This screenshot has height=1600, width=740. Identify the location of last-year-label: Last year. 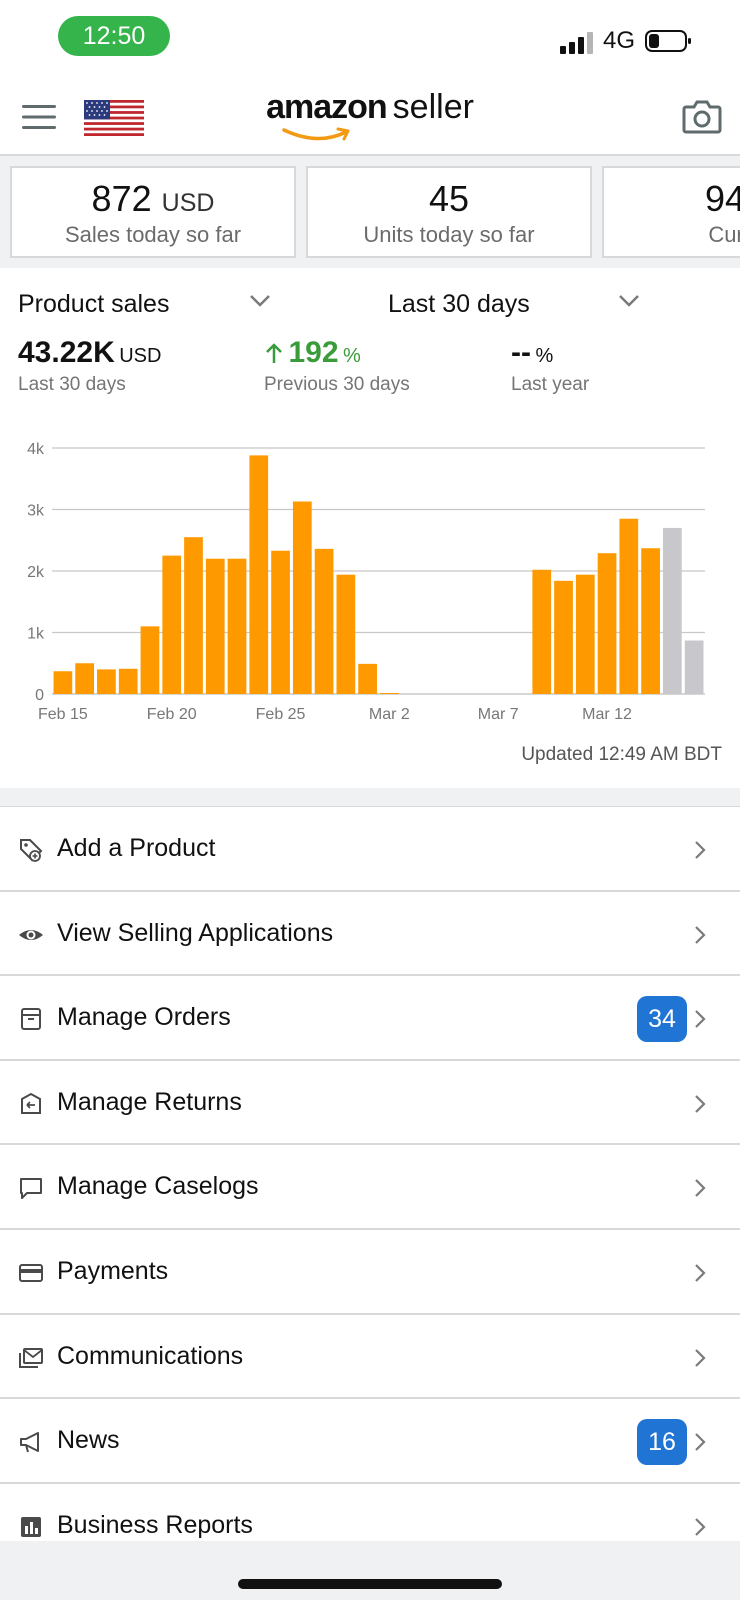
(550, 384).